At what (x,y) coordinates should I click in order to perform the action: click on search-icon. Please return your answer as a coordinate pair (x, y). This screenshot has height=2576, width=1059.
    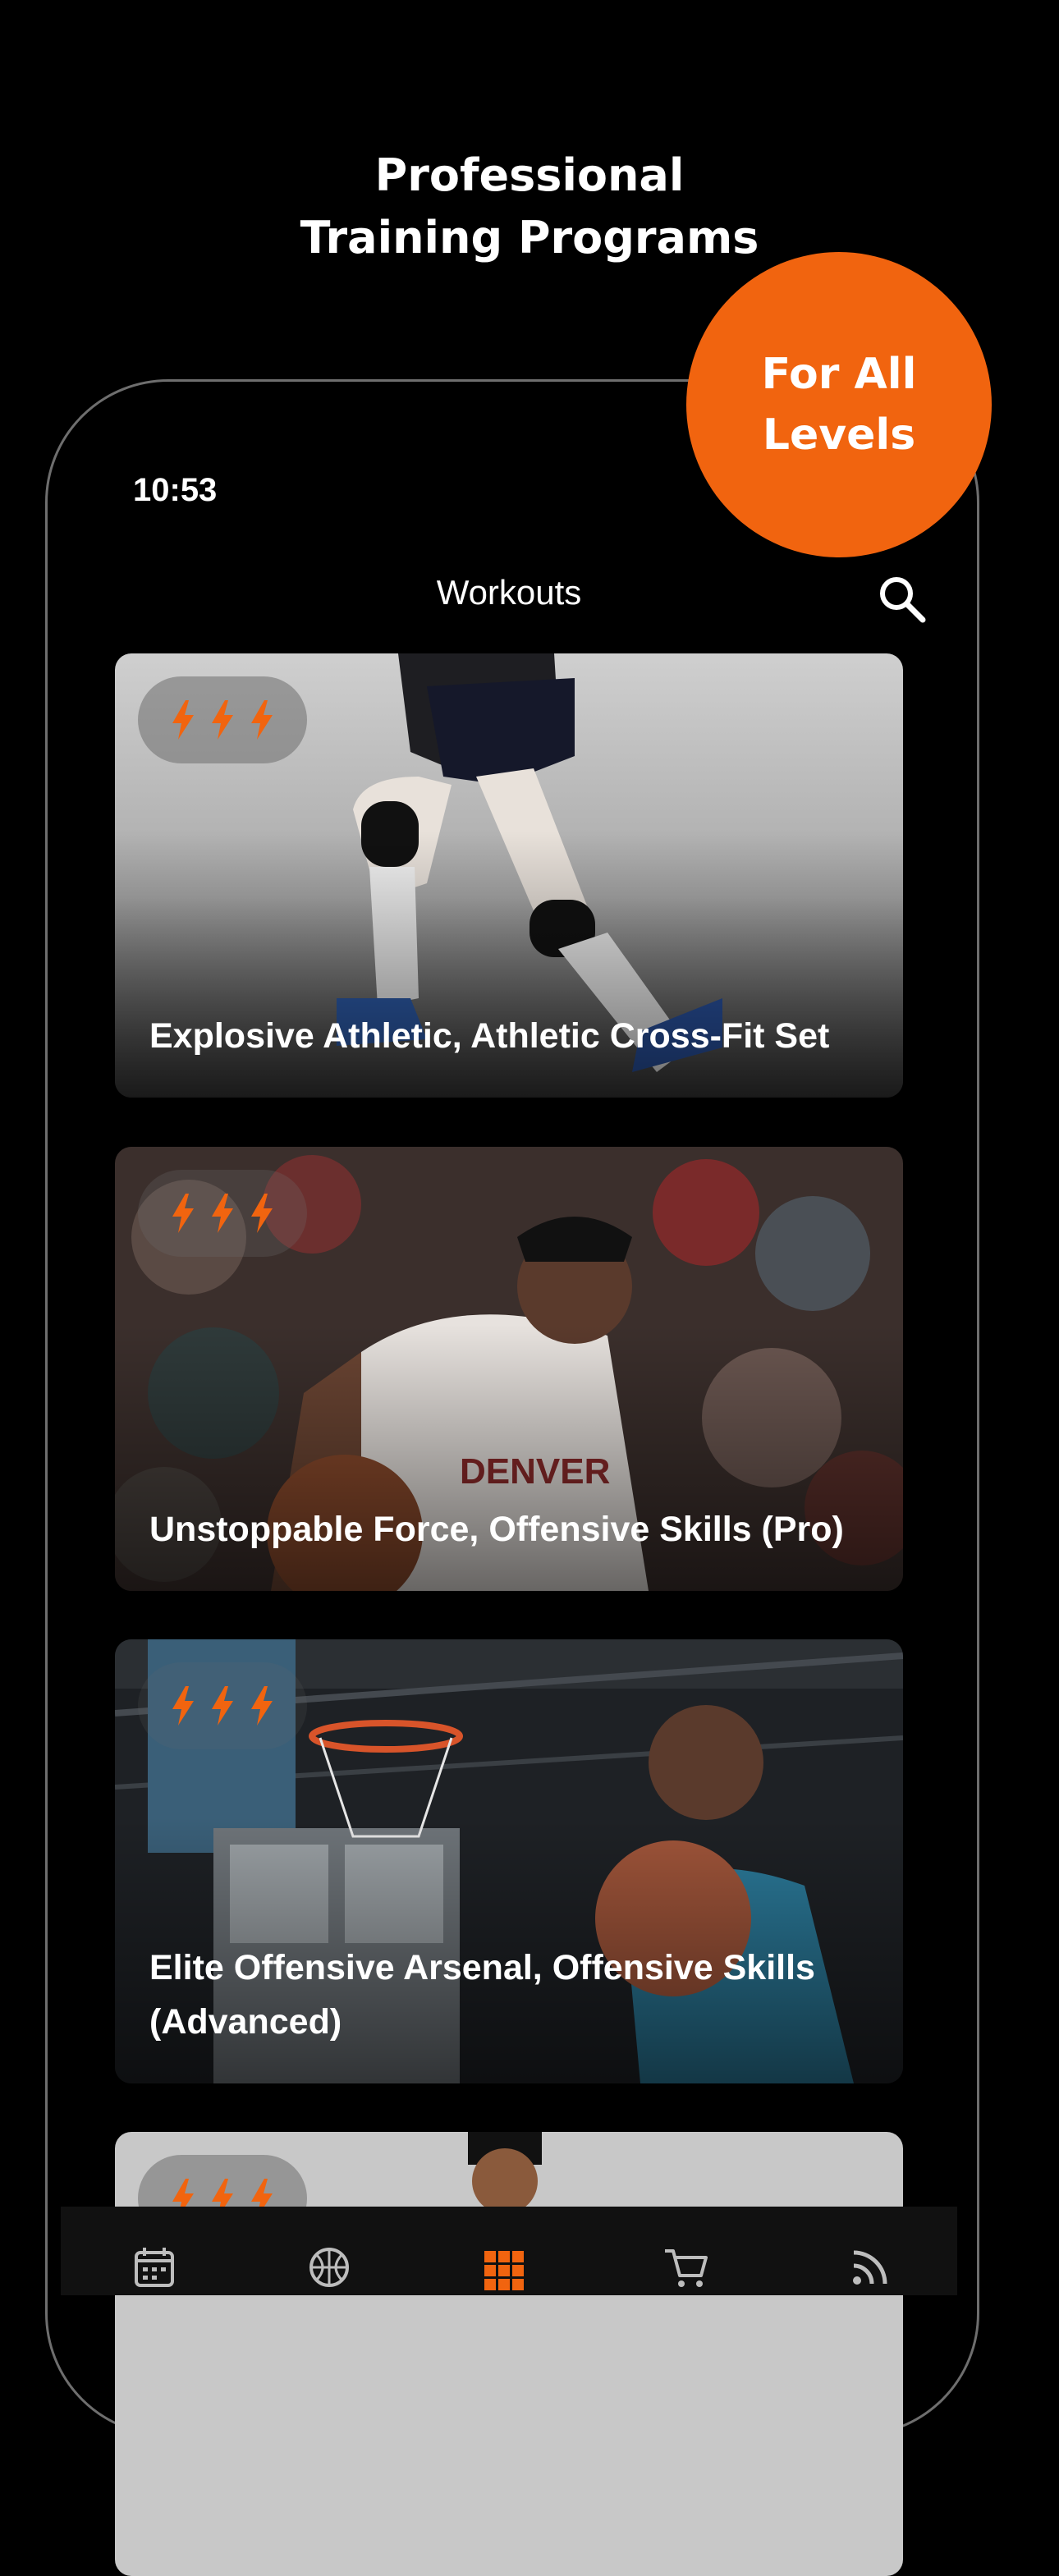
    Looking at the image, I should click on (902, 598).